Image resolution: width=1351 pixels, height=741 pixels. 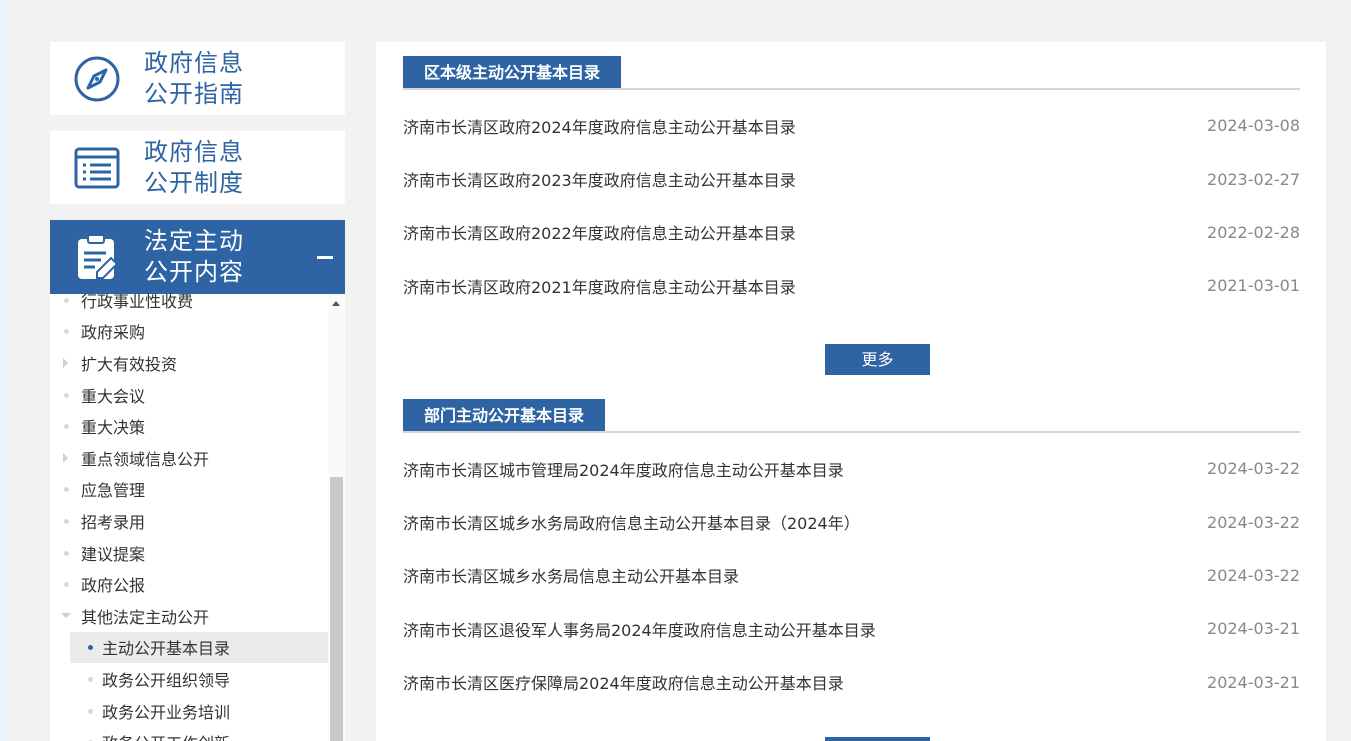 I want to click on tree-item-expanded: 其他法定主动公开, so click(x=189, y=616).